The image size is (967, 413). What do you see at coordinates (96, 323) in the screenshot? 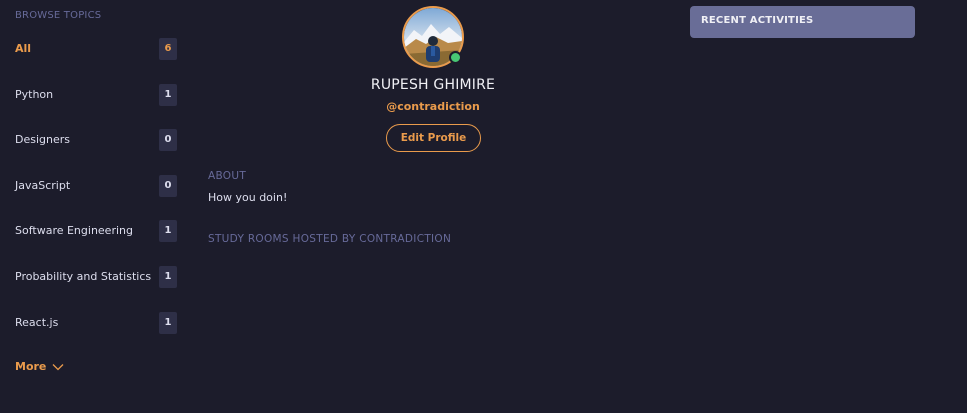
I see `topic-item-reactjs: React.js 1` at bounding box center [96, 323].